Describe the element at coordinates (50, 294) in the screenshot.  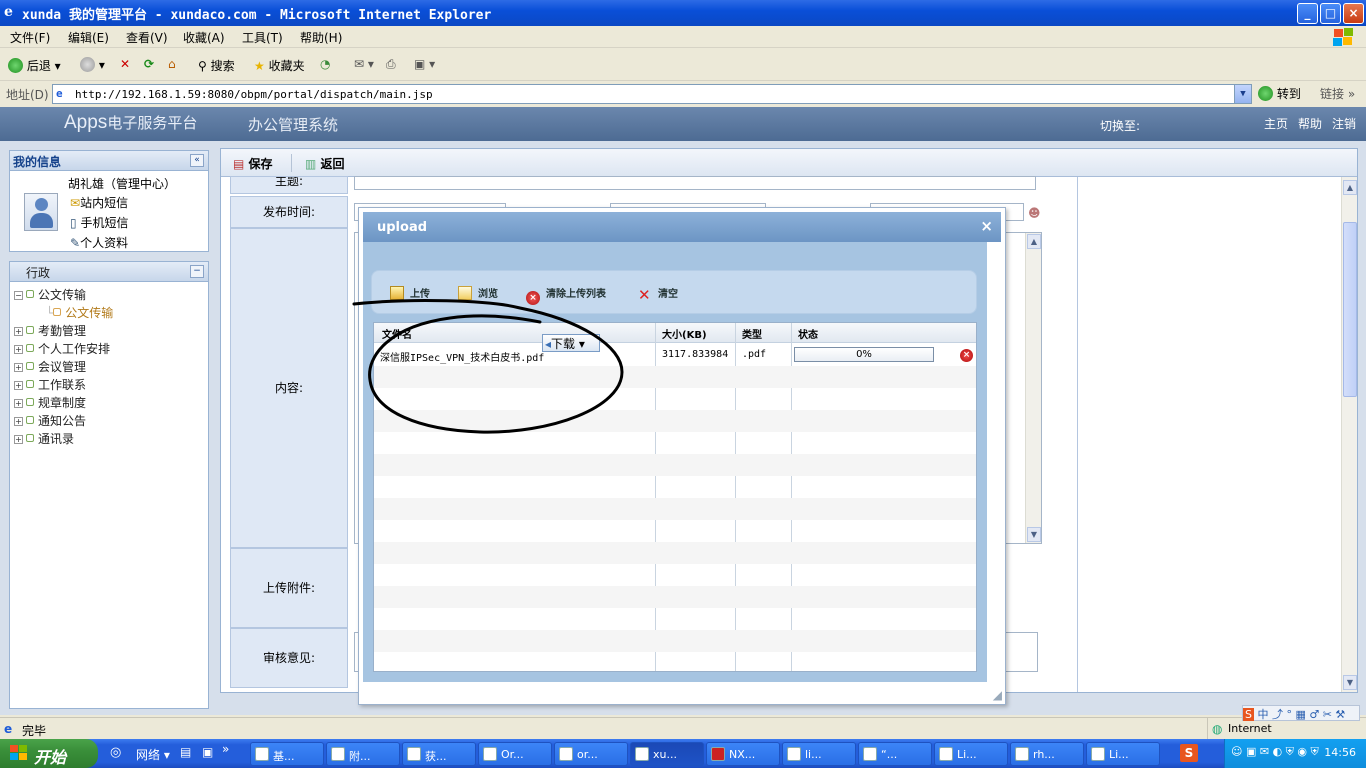
I see `tree-item-doc-transfer: − 公文传输` at that location.